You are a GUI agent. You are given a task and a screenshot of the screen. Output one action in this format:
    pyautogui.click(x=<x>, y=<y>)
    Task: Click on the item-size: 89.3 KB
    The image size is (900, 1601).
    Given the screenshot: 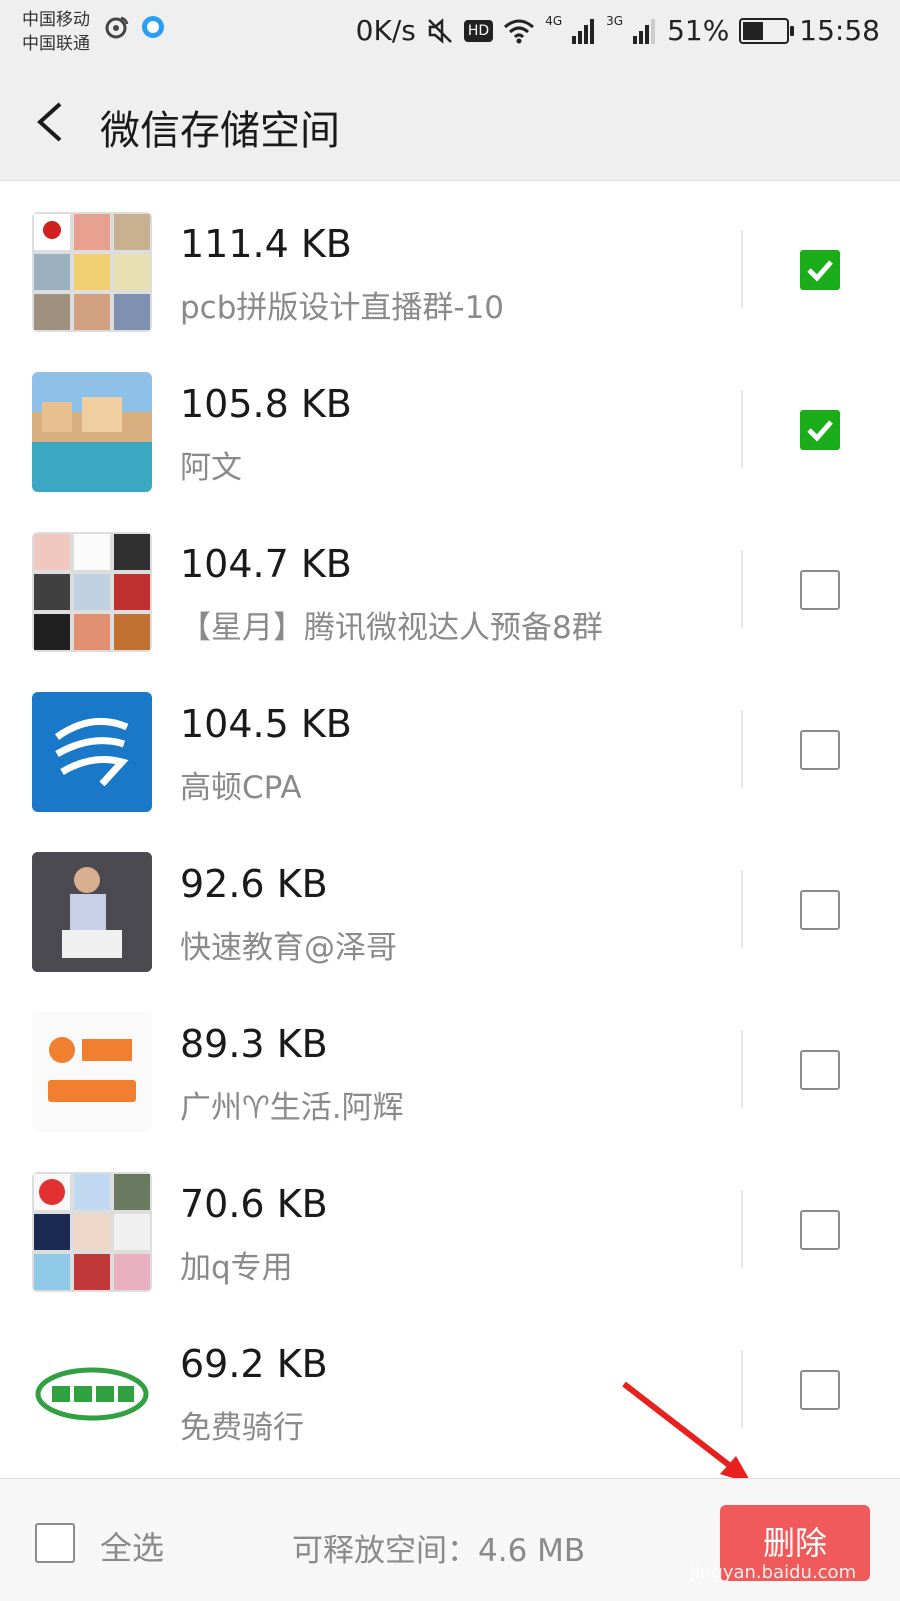 What is the action you would take?
    pyautogui.click(x=254, y=1044)
    